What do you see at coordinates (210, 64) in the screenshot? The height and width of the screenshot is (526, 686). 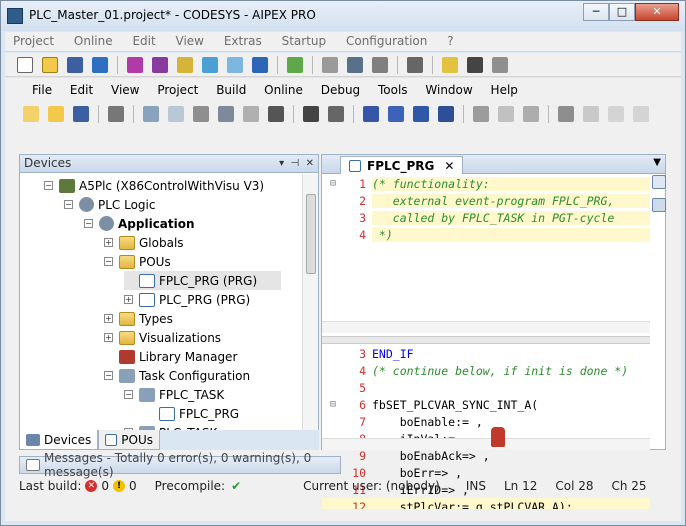 I see `arrow-forward-icon` at bounding box center [210, 64].